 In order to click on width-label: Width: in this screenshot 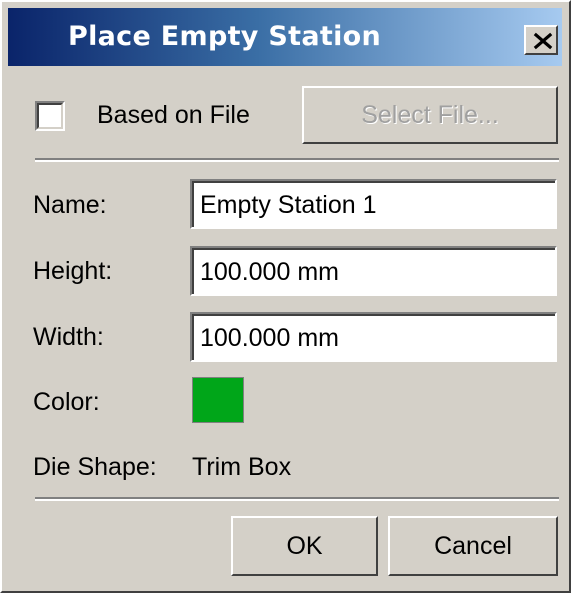, I will do `click(68, 337)`.